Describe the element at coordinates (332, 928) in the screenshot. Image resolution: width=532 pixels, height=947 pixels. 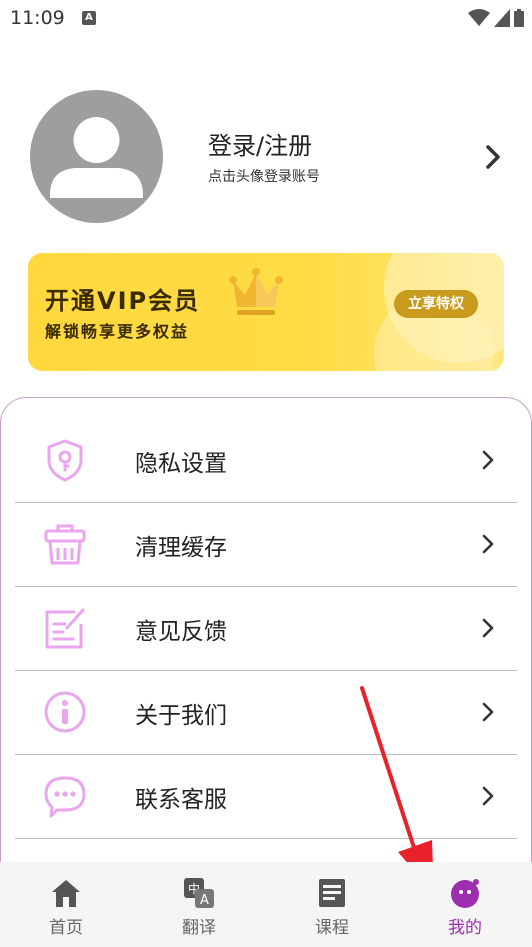
I see `nav-label: 课程` at that location.